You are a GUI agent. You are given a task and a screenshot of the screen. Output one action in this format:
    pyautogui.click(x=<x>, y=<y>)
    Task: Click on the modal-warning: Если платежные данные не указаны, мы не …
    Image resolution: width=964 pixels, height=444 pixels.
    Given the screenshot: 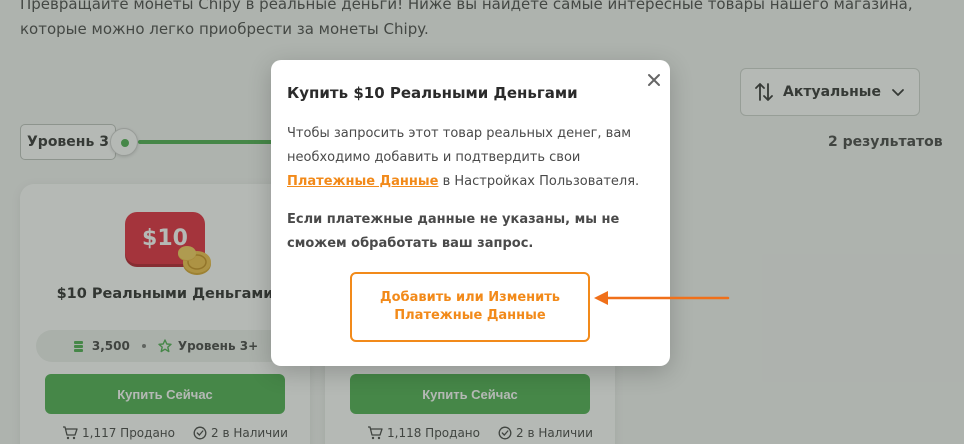 What is the action you would take?
    pyautogui.click(x=453, y=231)
    